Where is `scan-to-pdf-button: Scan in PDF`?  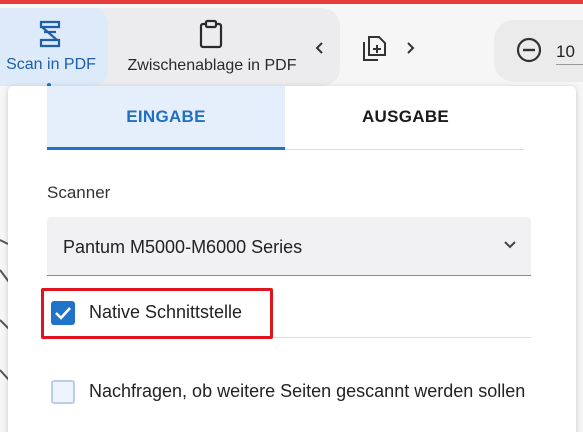 scan-to-pdf-button: Scan in PDF is located at coordinates (54, 47).